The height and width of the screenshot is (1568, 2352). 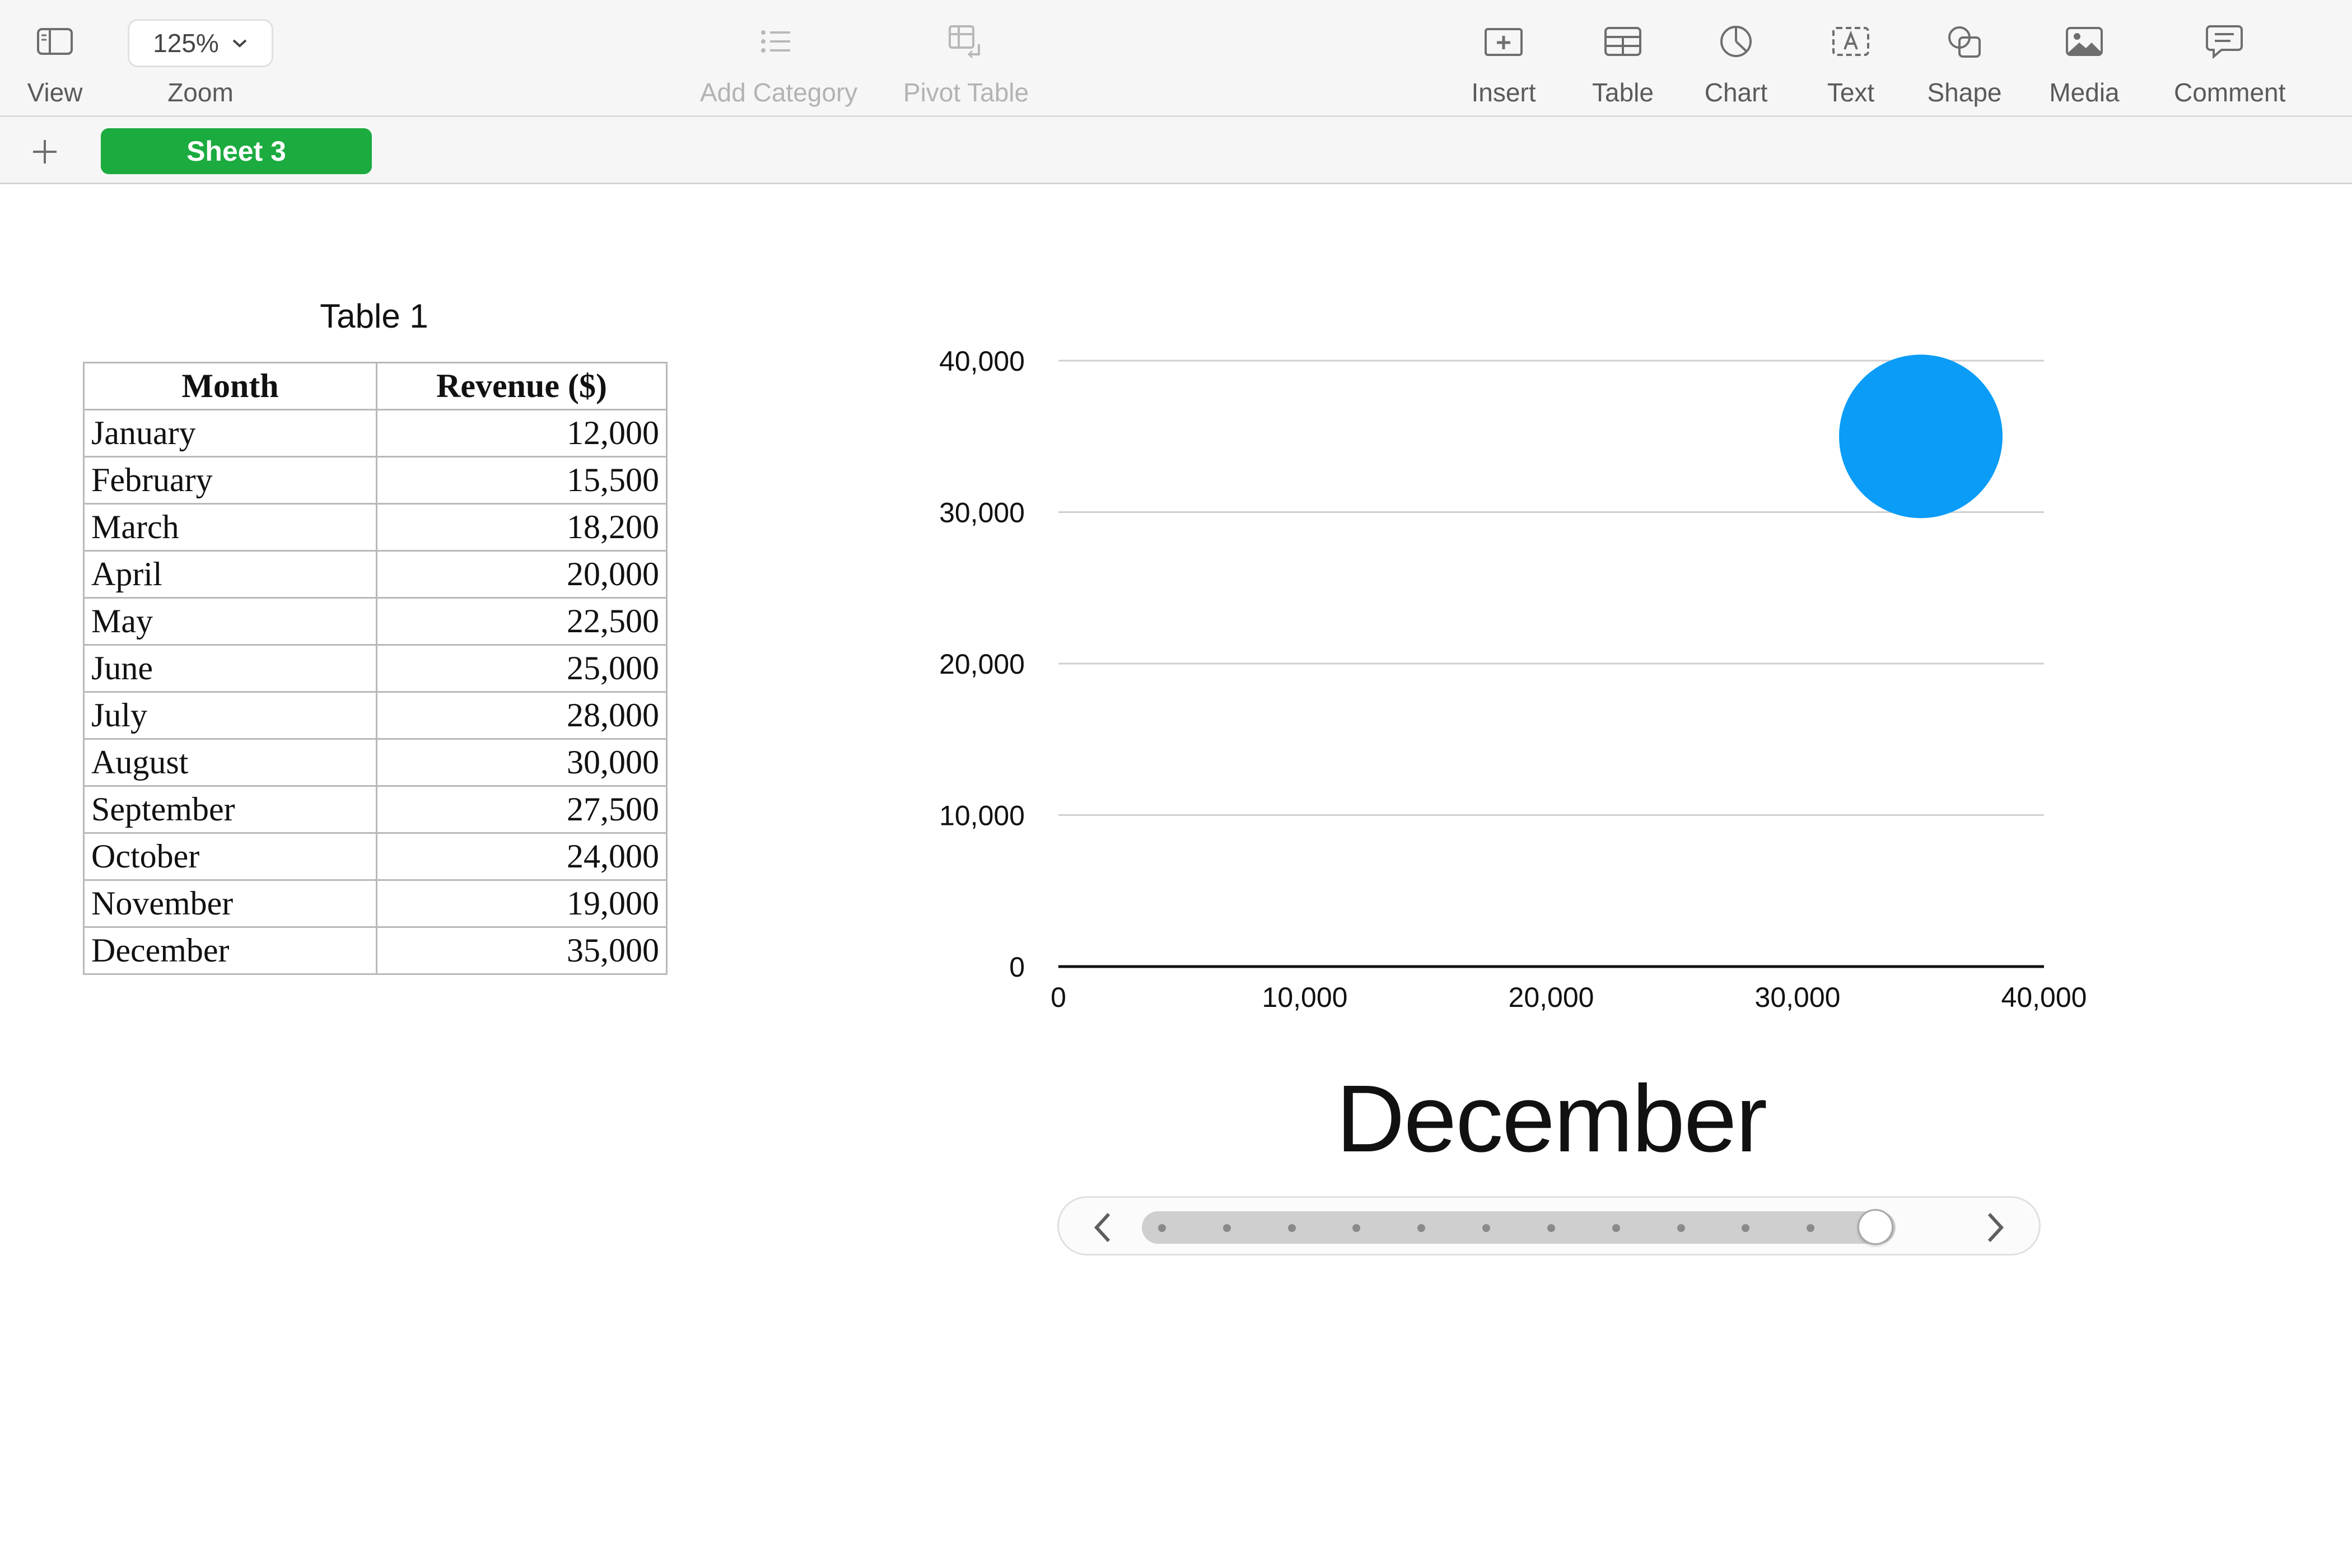 I want to click on sheet-tabs-bar: Sheet 3, so click(x=1176, y=151).